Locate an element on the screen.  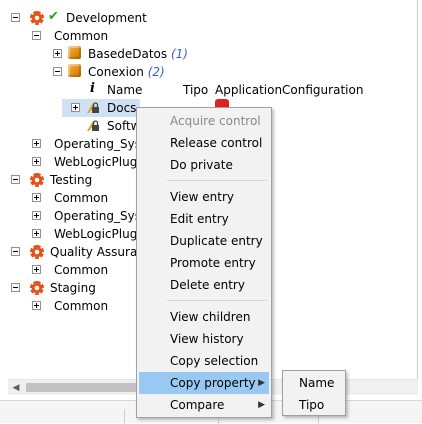
tree-node-label: BasedeDatos is located at coordinates (128, 54).